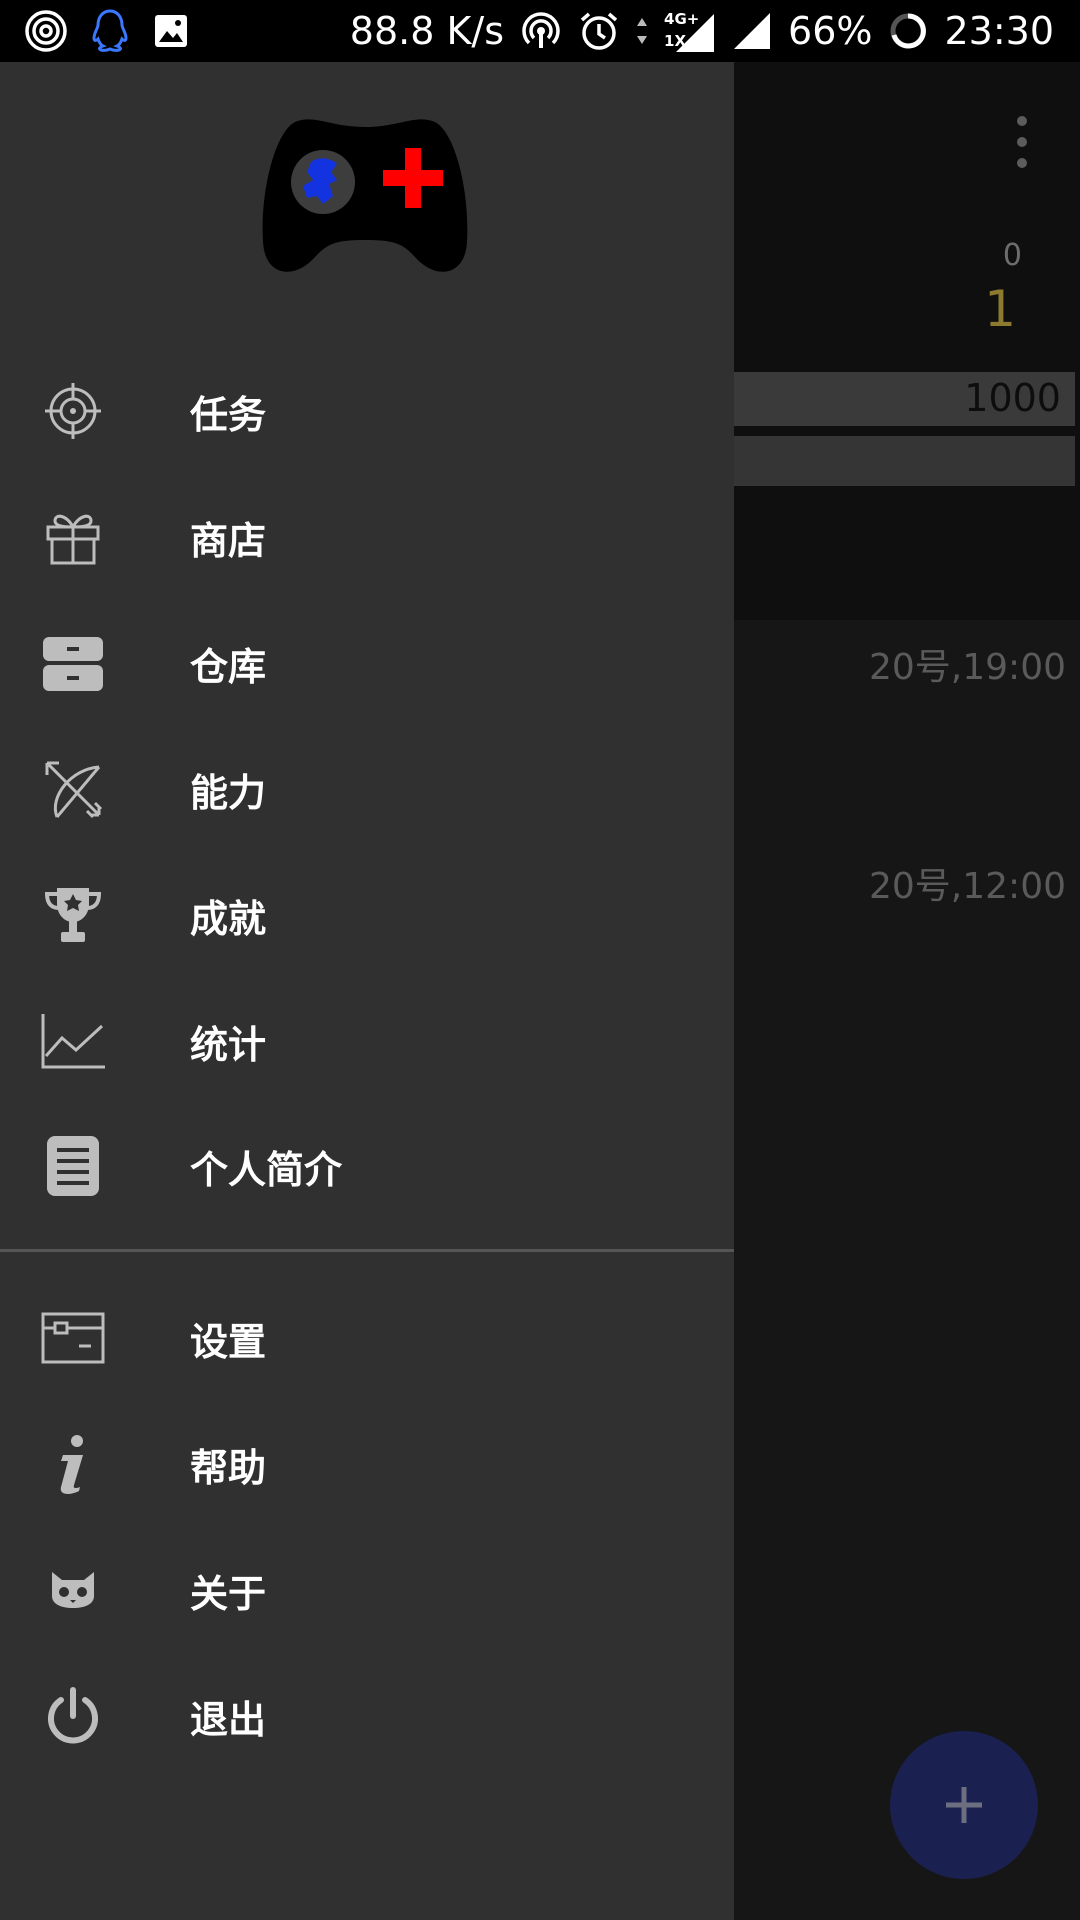 The image size is (1080, 1920). Describe the element at coordinates (367, 663) in the screenshot. I see `menu-item-warehouse: 仓库` at that location.